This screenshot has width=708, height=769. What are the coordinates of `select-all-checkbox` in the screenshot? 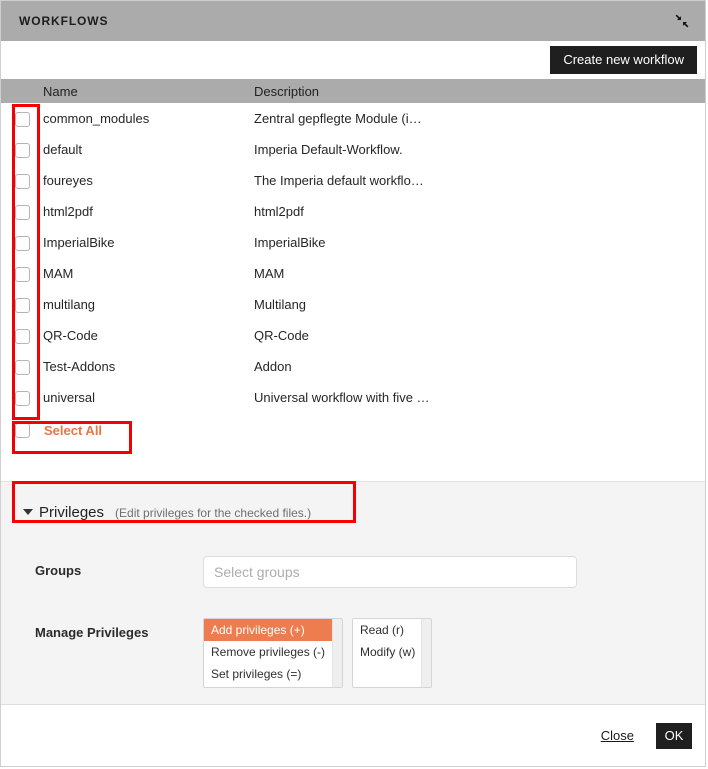 It's located at (22, 430).